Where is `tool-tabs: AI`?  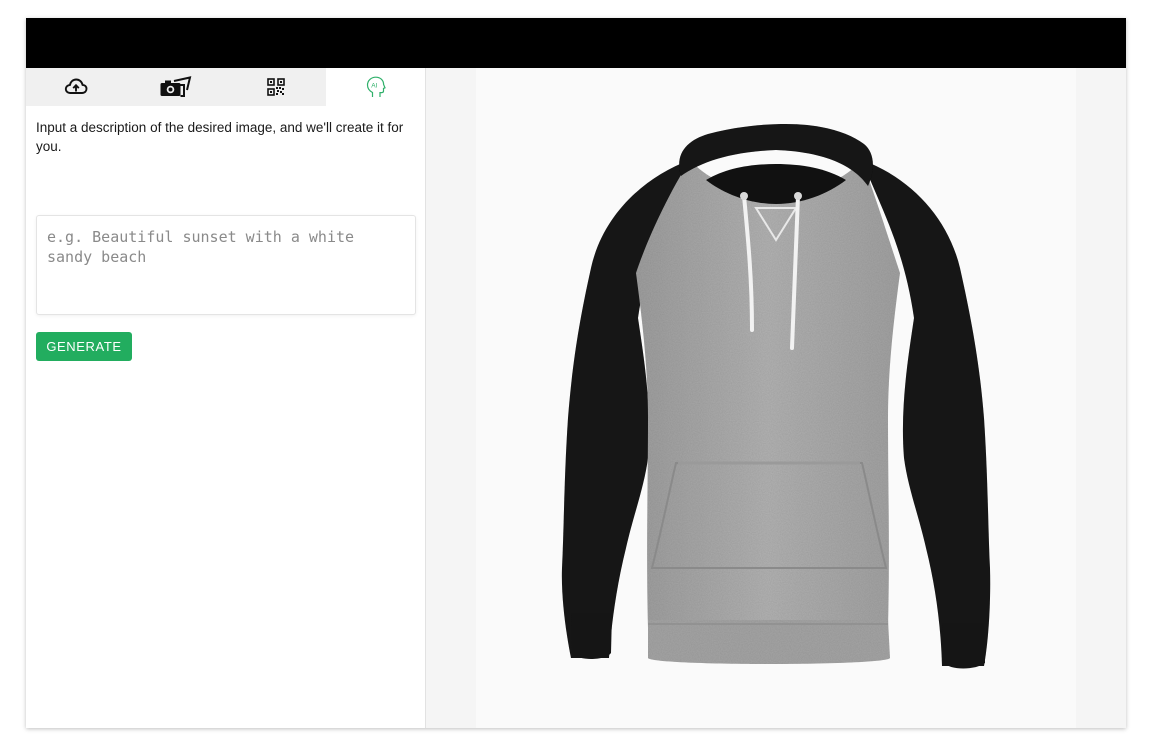
tool-tabs: AI is located at coordinates (225, 87).